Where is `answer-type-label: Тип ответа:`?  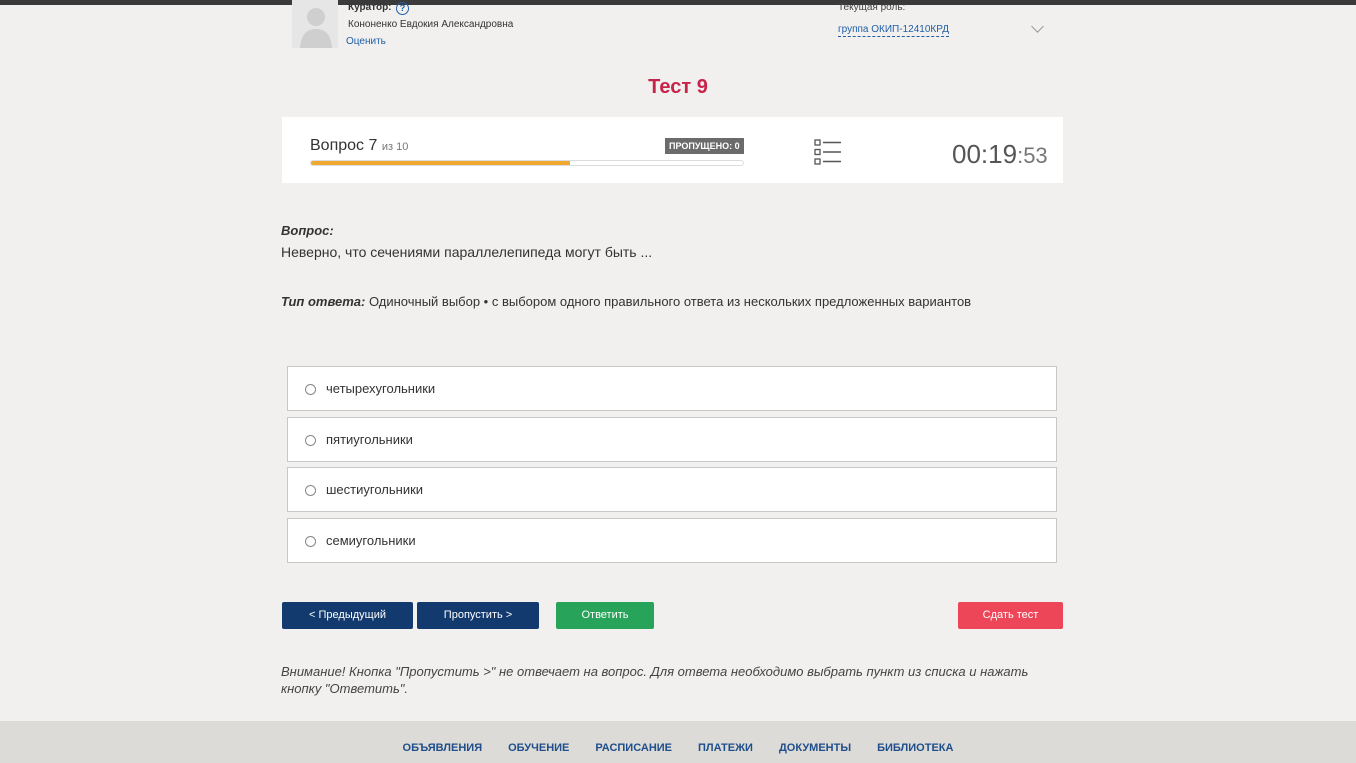
answer-type-label: Тип ответа: is located at coordinates (323, 301).